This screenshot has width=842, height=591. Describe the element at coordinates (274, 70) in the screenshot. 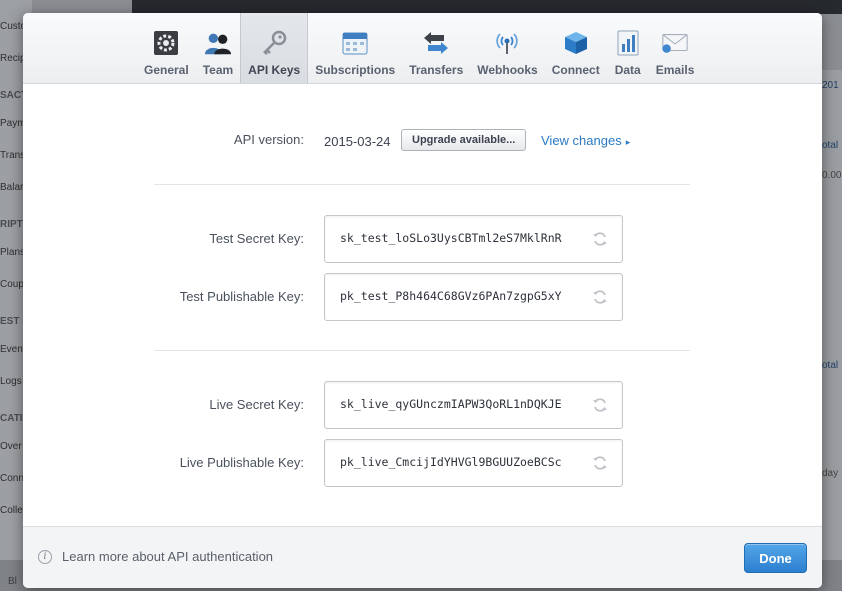

I see `tab-label: API Keys` at that location.